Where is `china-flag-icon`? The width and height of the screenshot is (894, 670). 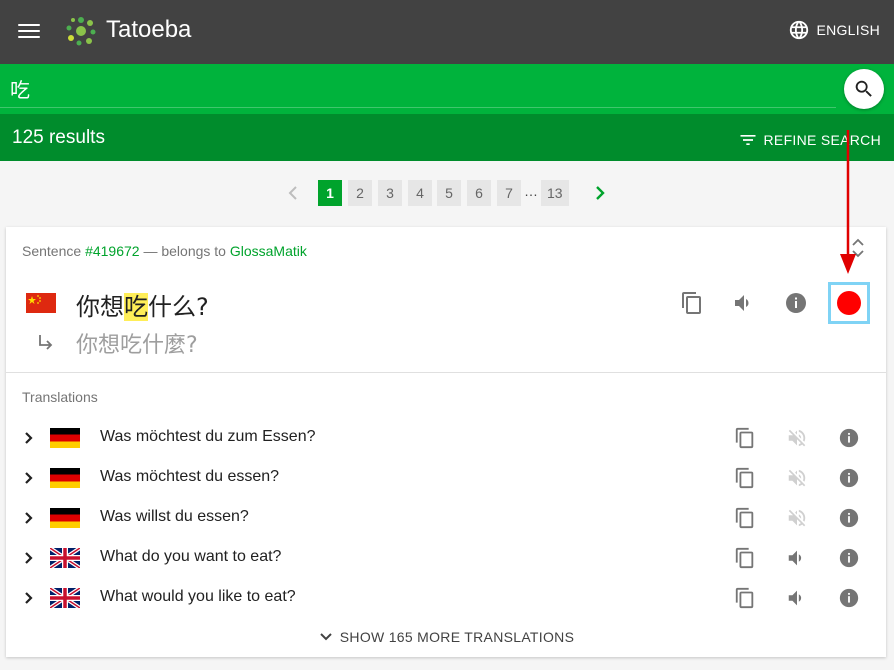
china-flag-icon is located at coordinates (41, 303).